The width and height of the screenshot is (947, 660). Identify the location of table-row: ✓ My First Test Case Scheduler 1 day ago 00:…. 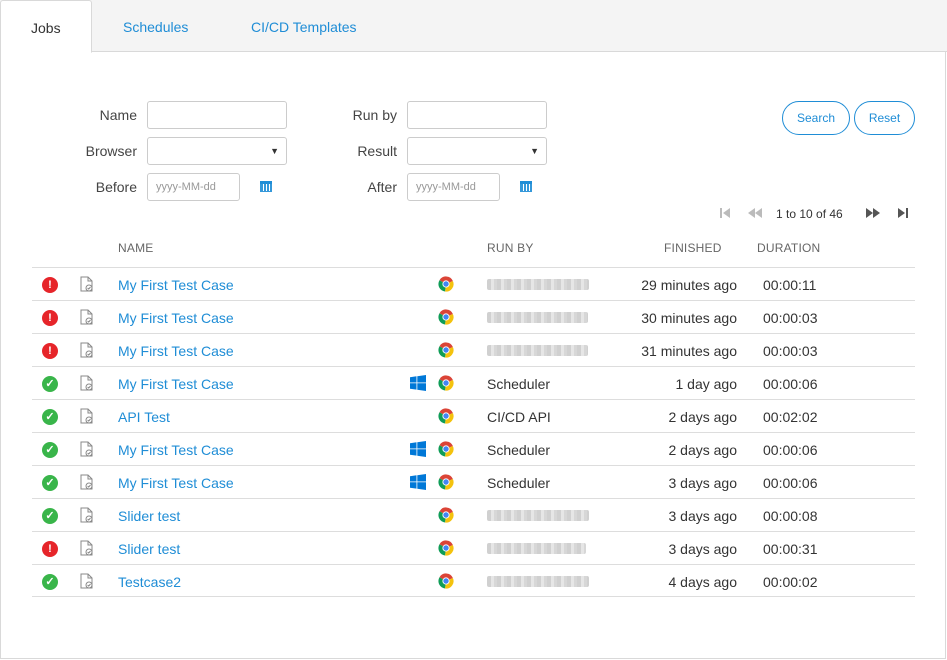
(473, 382).